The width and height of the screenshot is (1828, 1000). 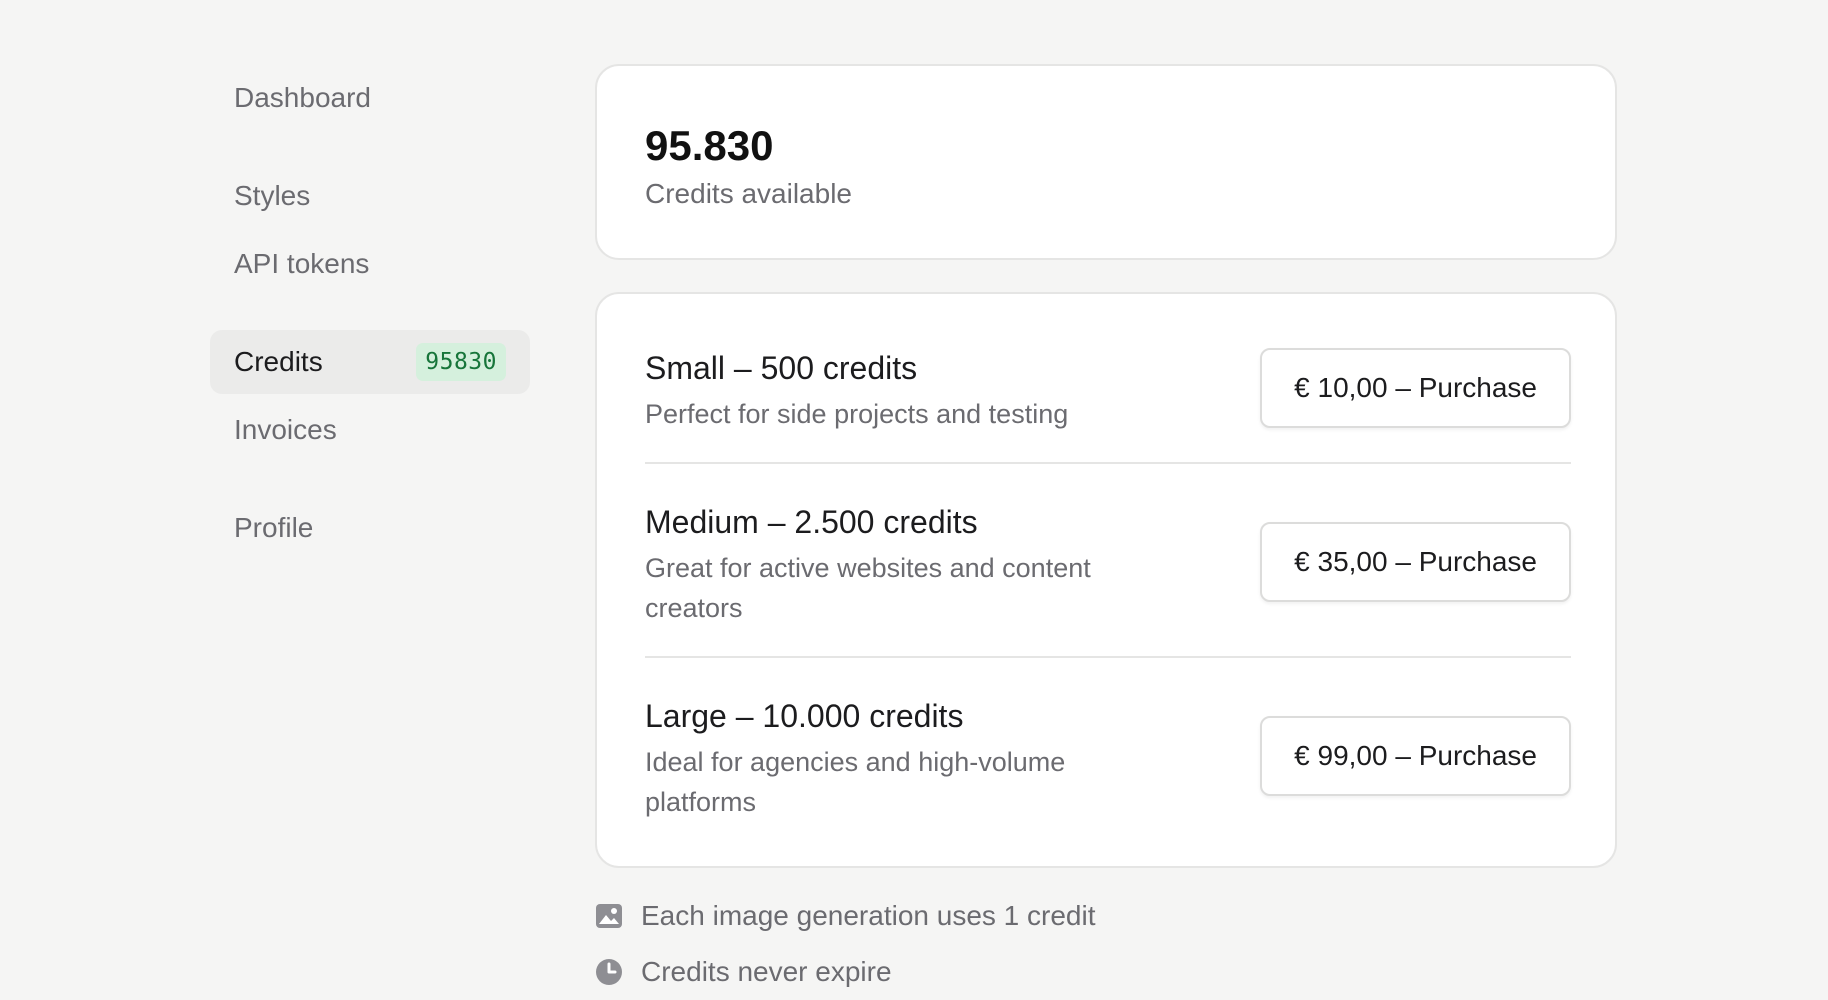 I want to click on note-text: Each image generation uses 1 credit, so click(x=868, y=915).